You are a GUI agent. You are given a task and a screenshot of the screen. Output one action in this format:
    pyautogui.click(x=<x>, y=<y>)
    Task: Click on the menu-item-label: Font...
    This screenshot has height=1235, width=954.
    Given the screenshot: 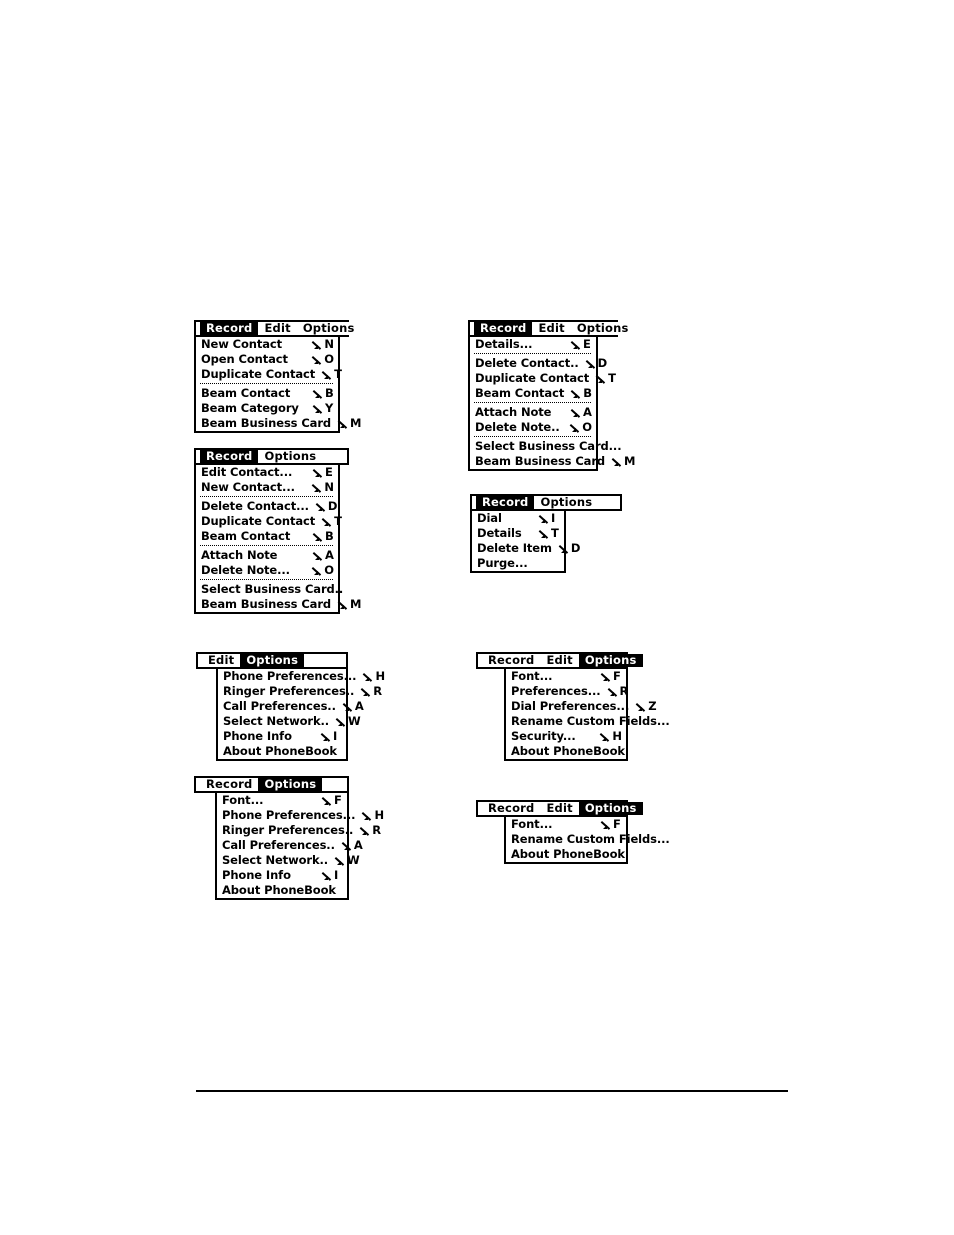 What is the action you would take?
    pyautogui.click(x=532, y=823)
    